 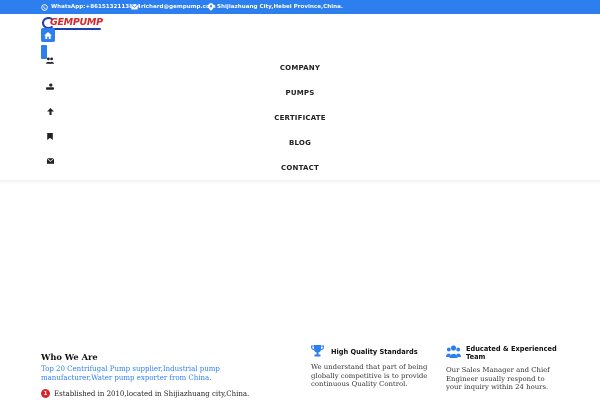 I want to click on envelope-icon, so click(x=134, y=7).